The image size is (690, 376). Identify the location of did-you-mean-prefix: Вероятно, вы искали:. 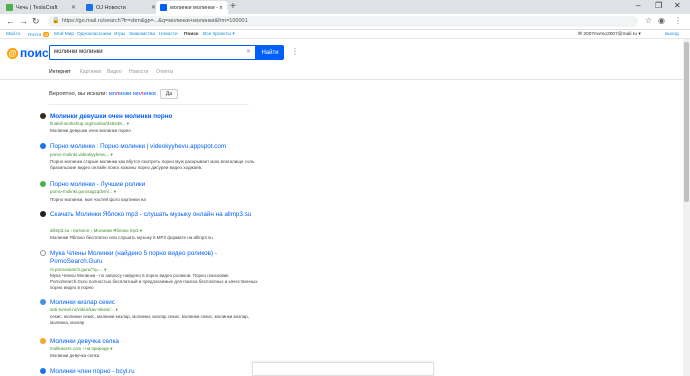
(78, 94).